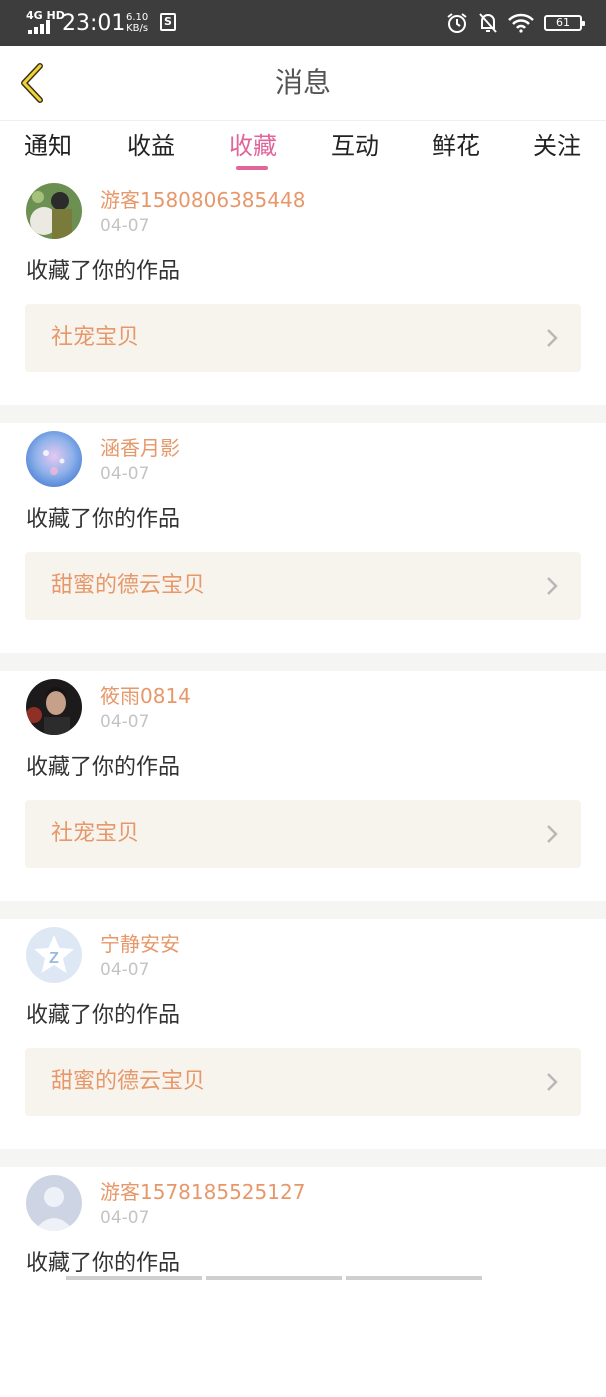 This screenshot has width=606, height=1397. What do you see at coordinates (151, 146) in the screenshot?
I see `tab-earnings: 收益` at bounding box center [151, 146].